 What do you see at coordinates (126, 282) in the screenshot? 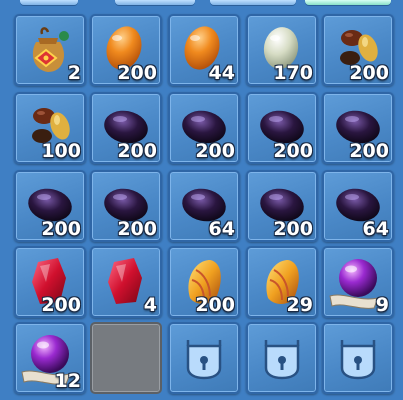
I see `inventory-slot: 4` at bounding box center [126, 282].